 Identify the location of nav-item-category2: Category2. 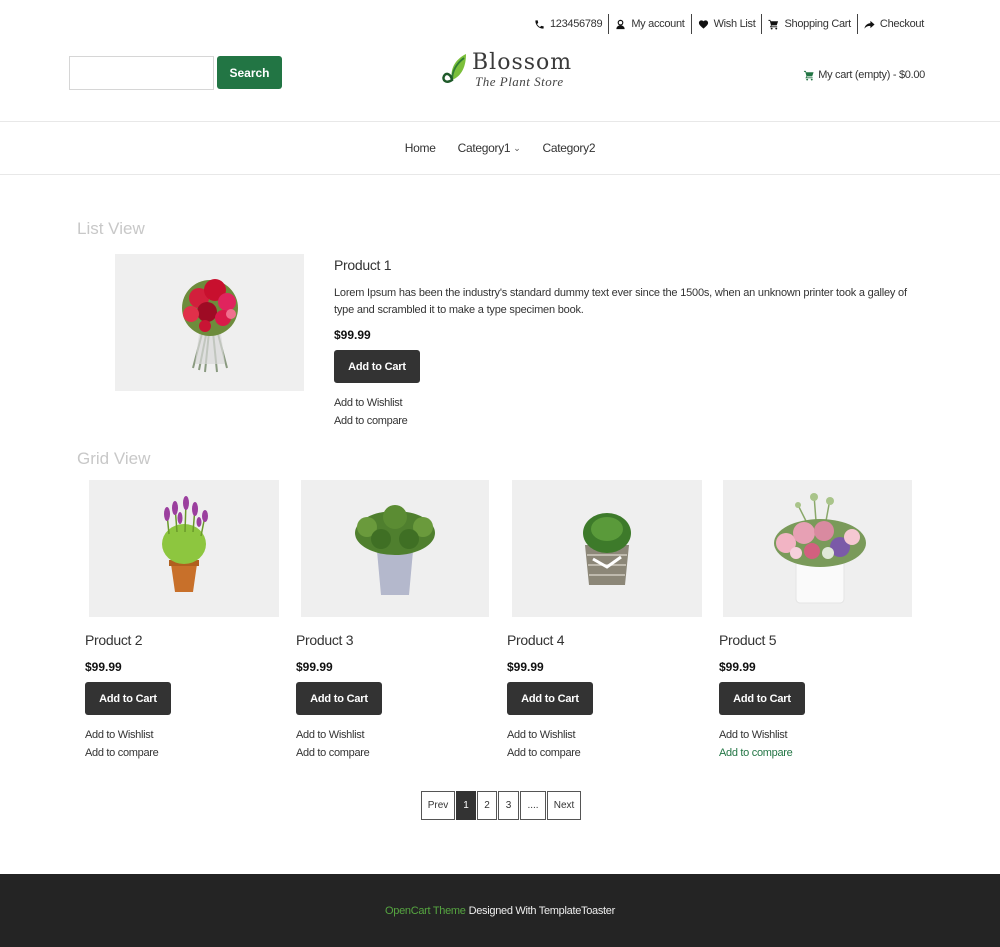
(569, 148).